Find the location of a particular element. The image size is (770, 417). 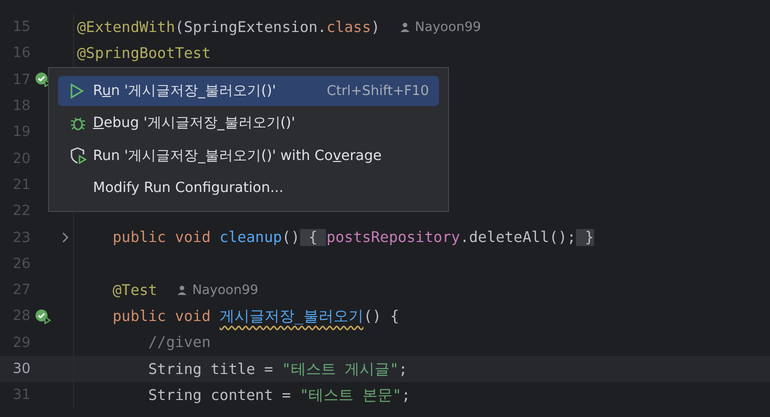

code-token: //given is located at coordinates (179, 343).